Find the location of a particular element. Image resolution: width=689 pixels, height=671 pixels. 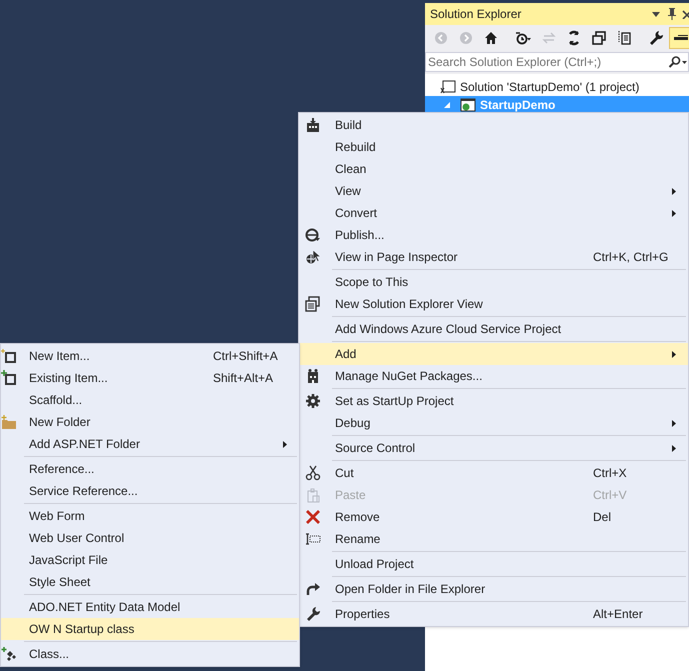

clock-icon is located at coordinates (523, 38).